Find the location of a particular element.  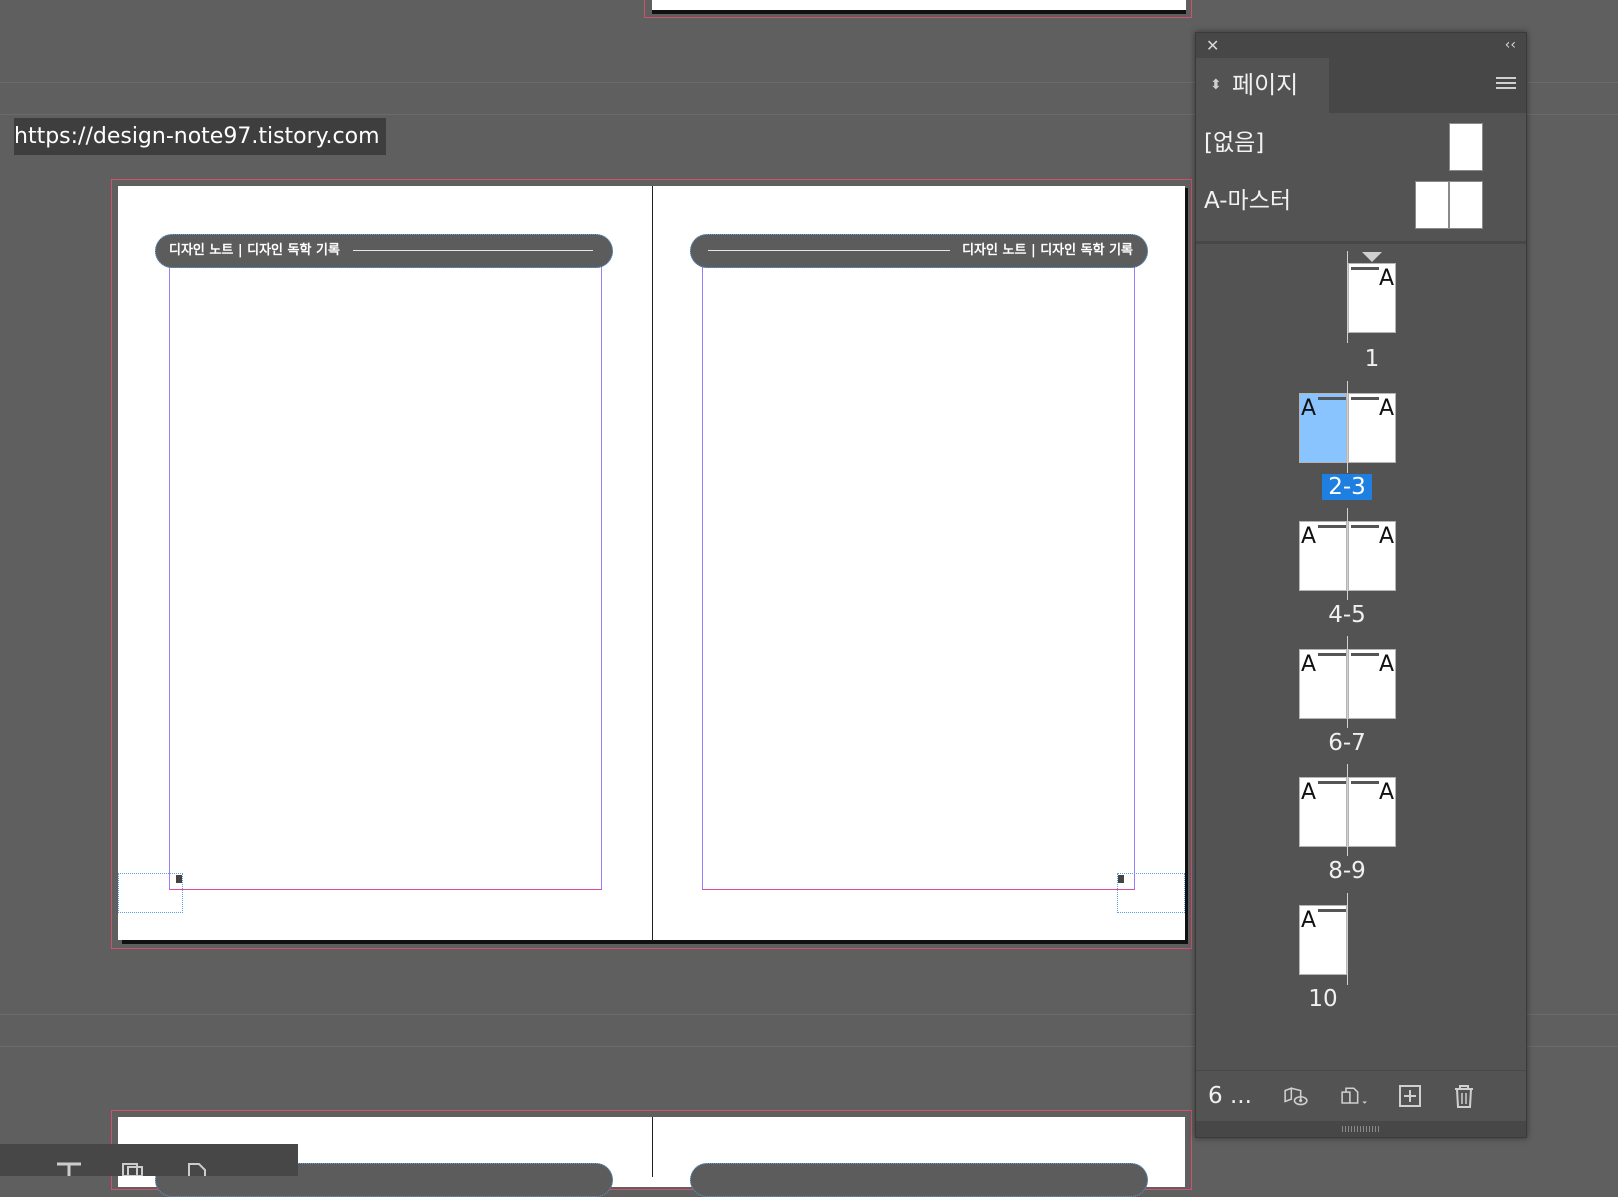

trash-icon is located at coordinates (1464, 1096).